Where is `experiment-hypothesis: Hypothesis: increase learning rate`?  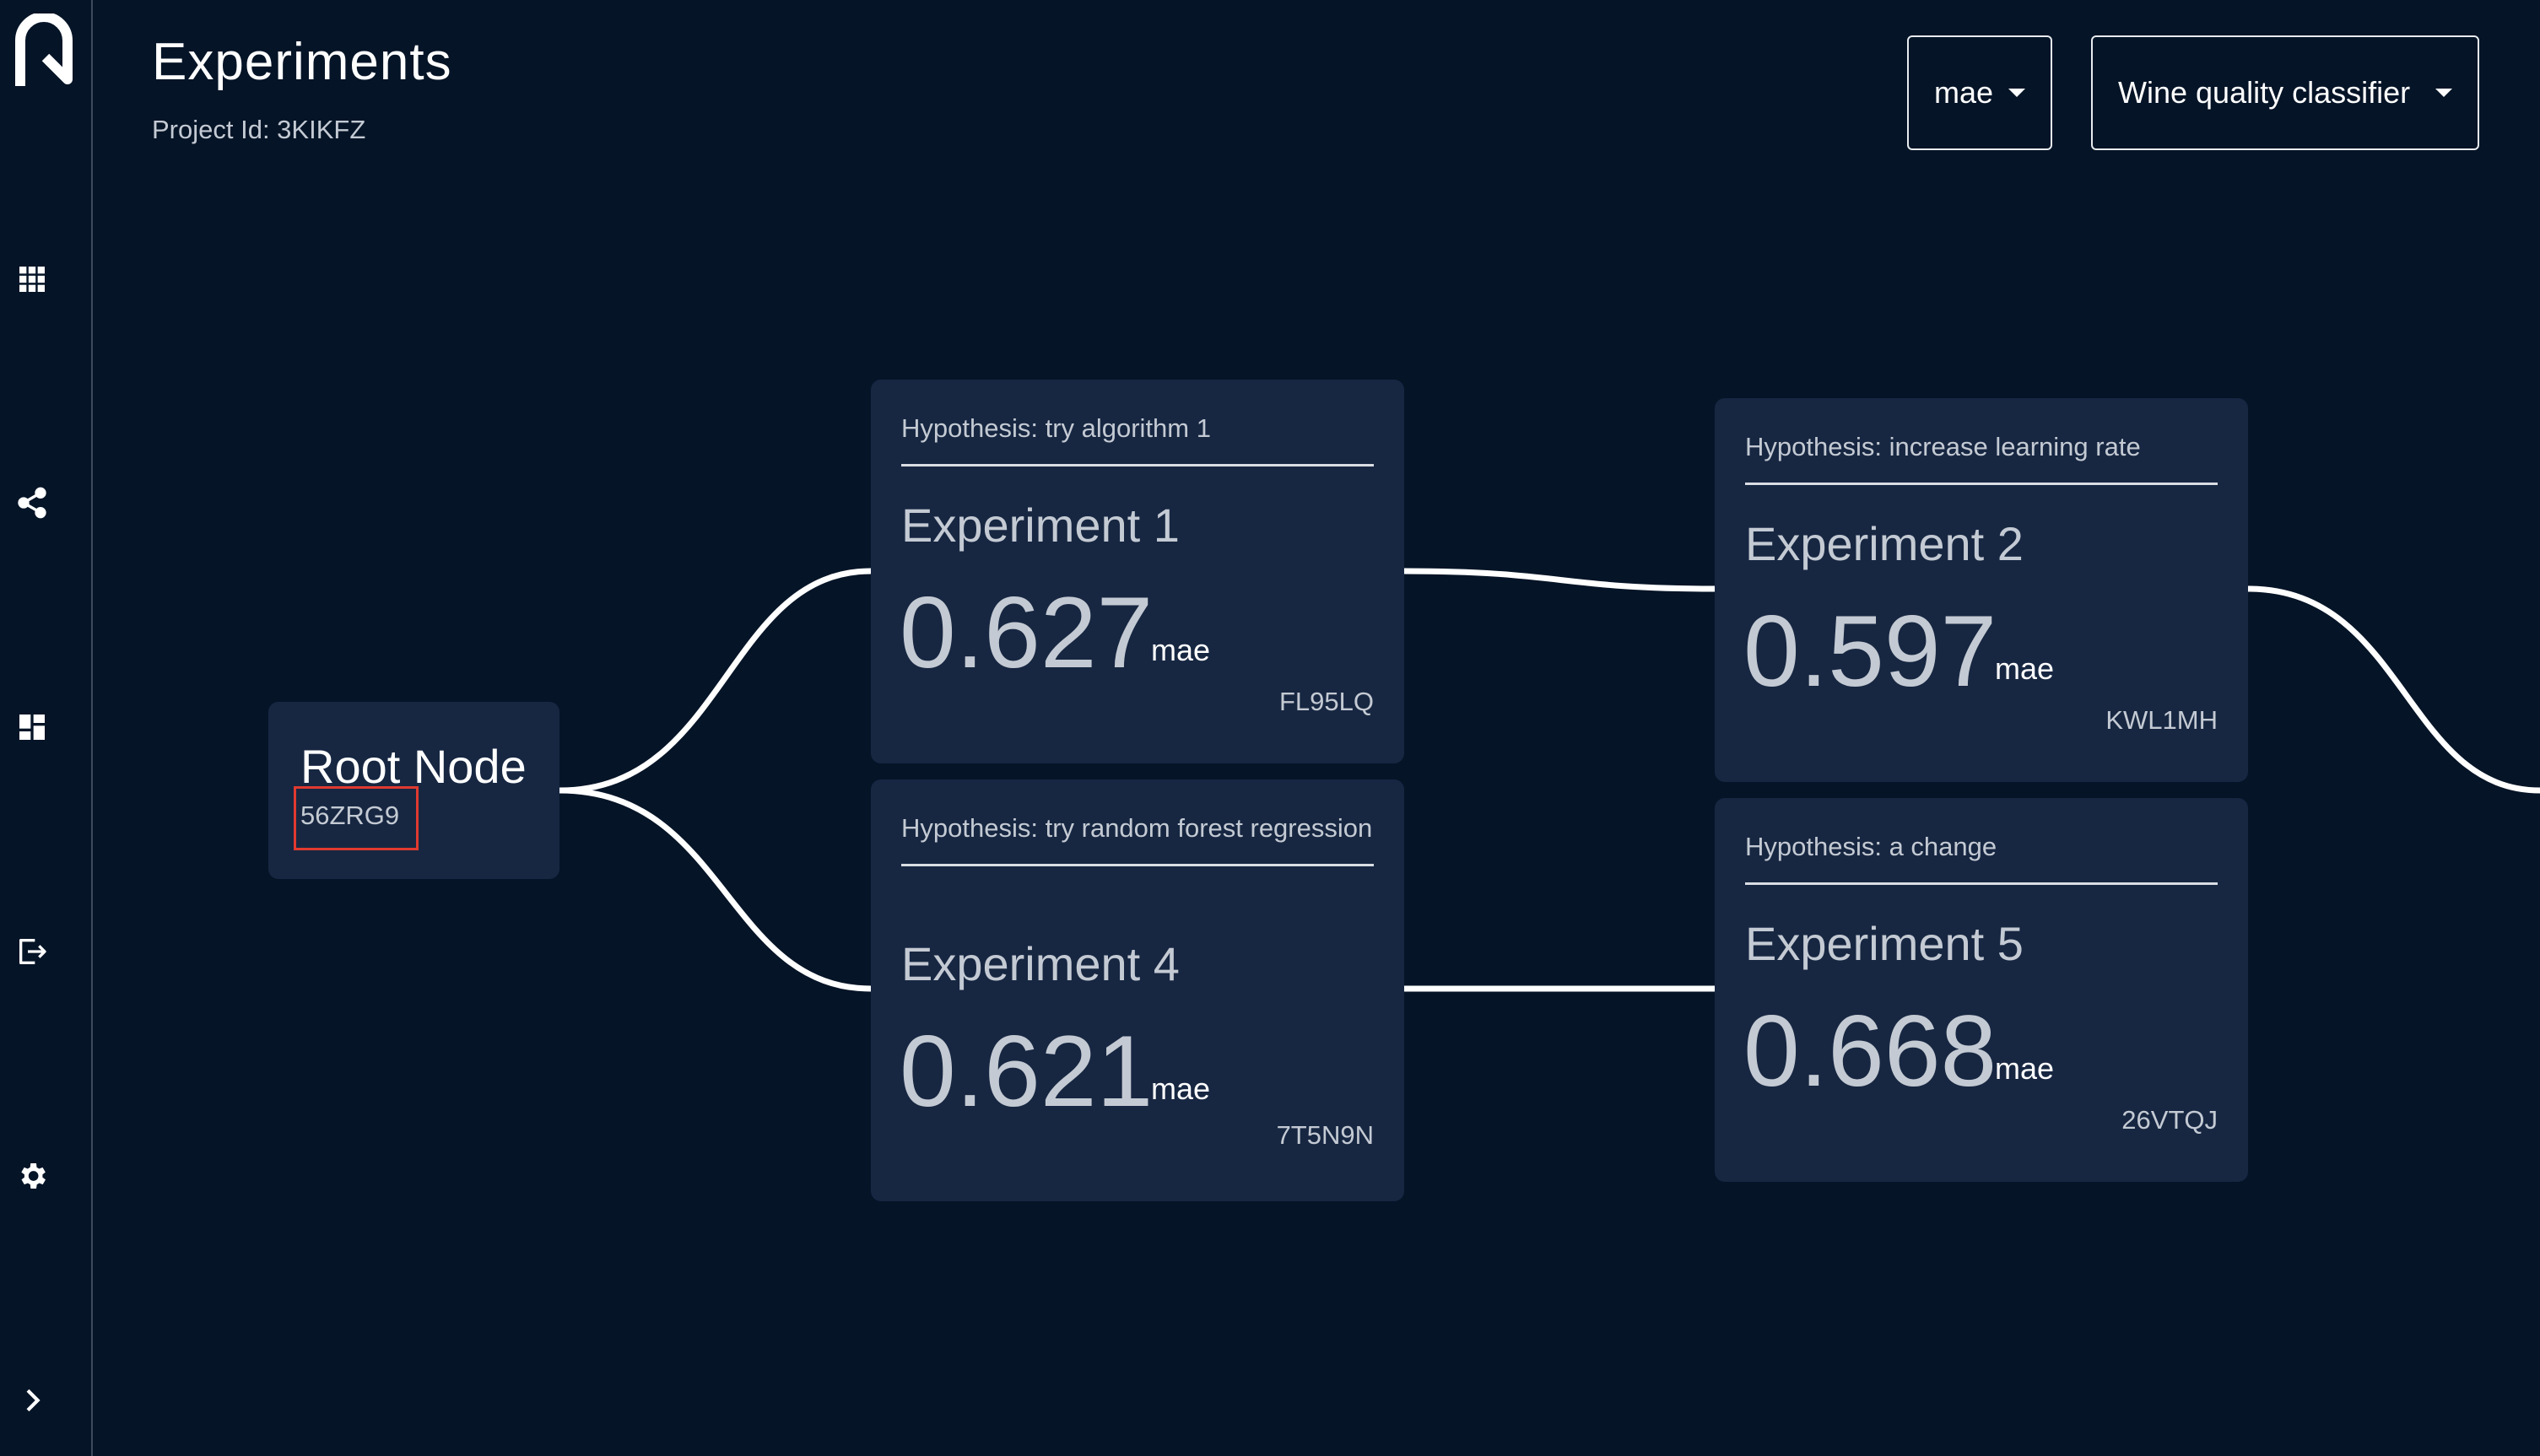
experiment-hypothesis: Hypothesis: increase learning rate is located at coordinates (1981, 457).